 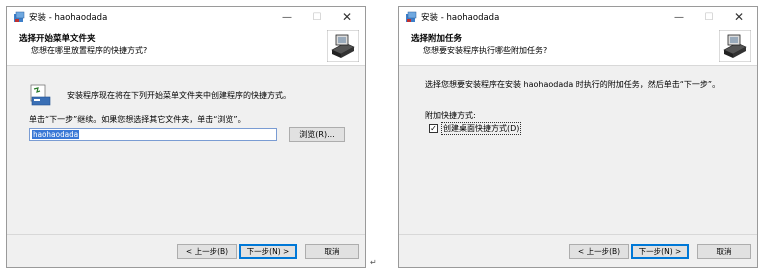 I want to click on page-title: 选择附加任务, so click(x=437, y=39).